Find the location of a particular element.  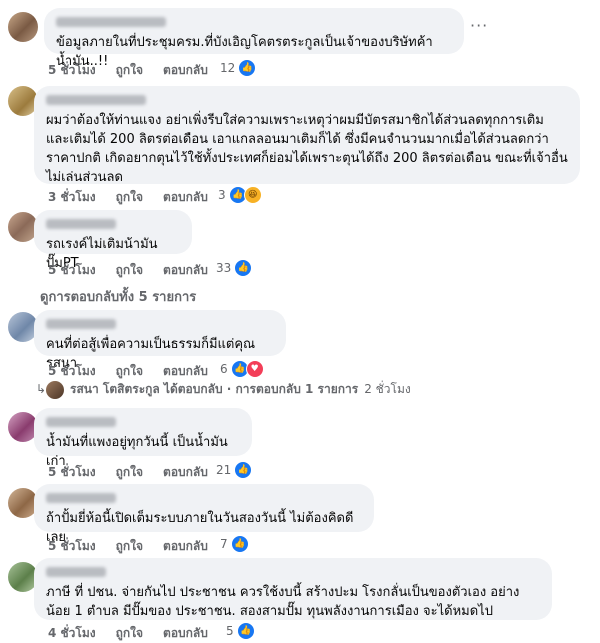

more-dots-icon: ··· is located at coordinates (479, 25).